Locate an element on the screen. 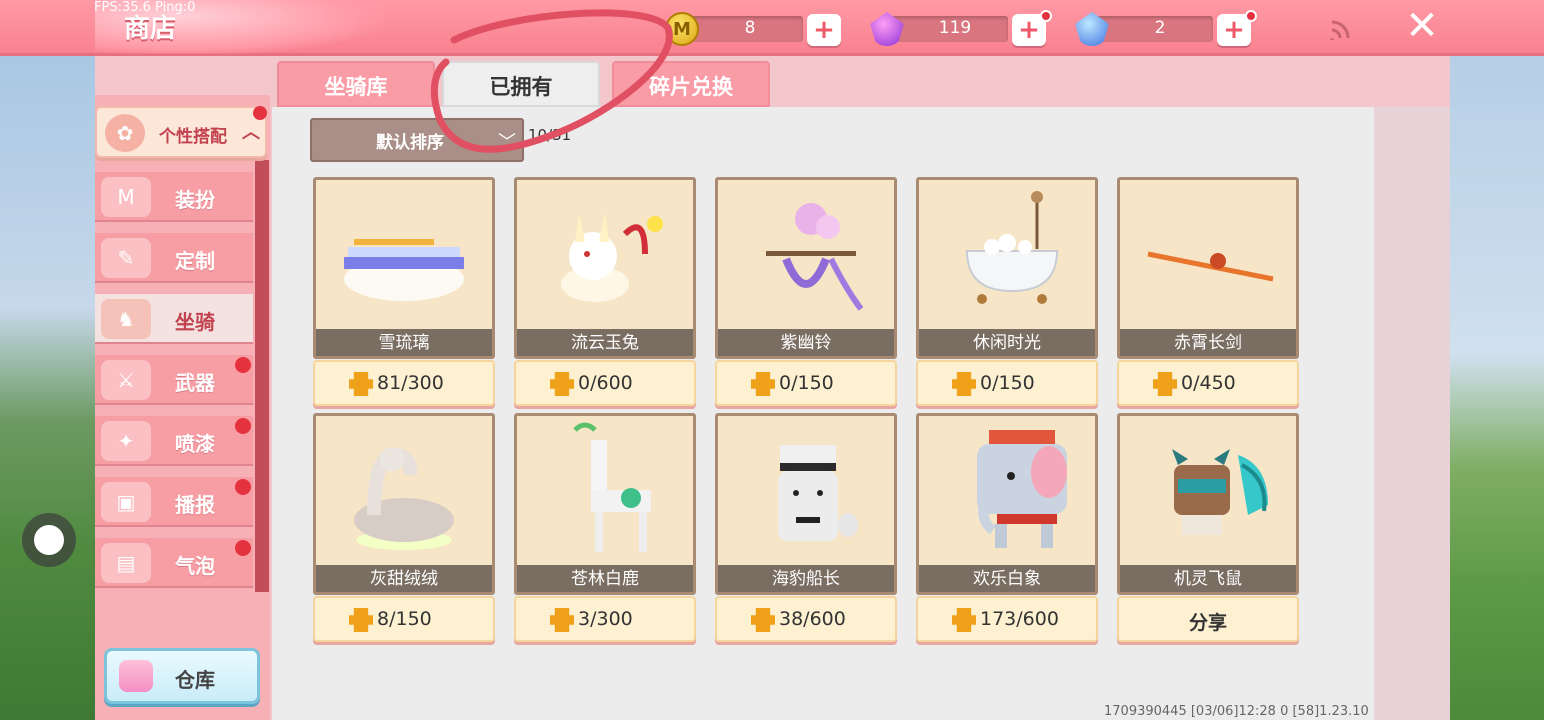  item-name: 机灵飞鼠 is located at coordinates (1208, 578).